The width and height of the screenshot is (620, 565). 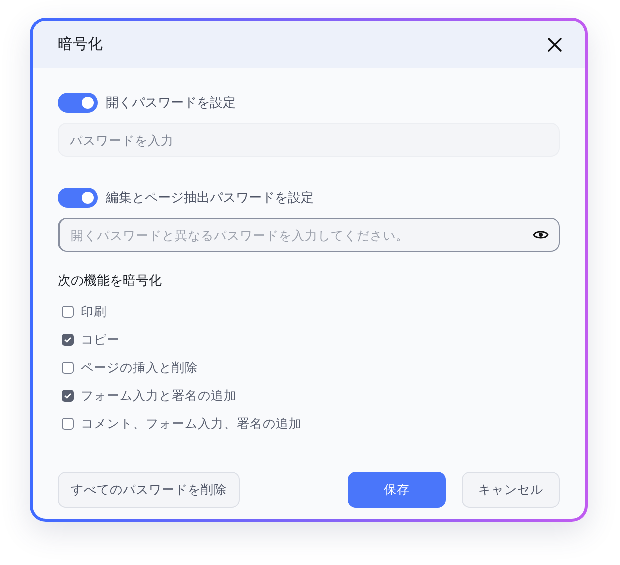 What do you see at coordinates (149, 490) in the screenshot?
I see `delete-passwords-button: すべてのパスワードを削除` at bounding box center [149, 490].